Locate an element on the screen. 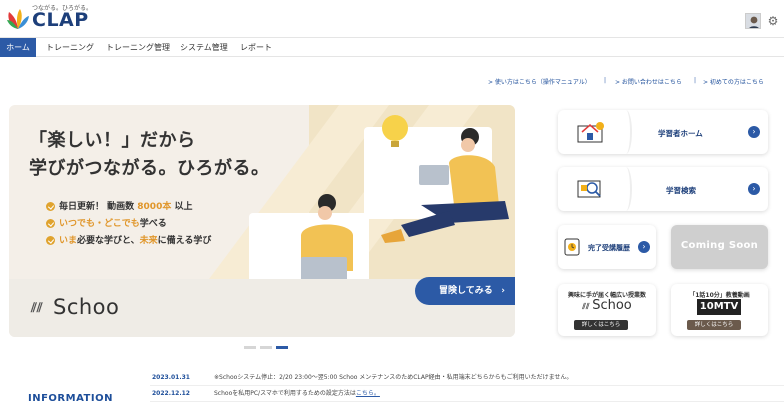  contact-link: > お問い合わせはこちら is located at coordinates (648, 81).